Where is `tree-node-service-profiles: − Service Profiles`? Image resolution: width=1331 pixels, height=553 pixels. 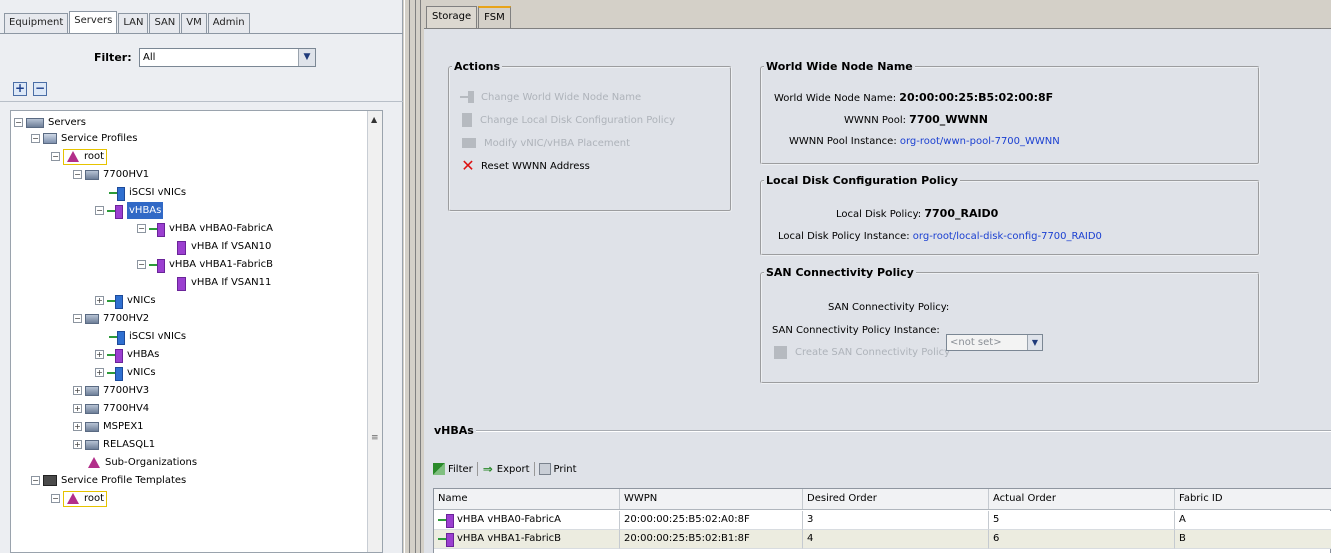 tree-node-service-profiles: − Service Profiles is located at coordinates (84, 138).